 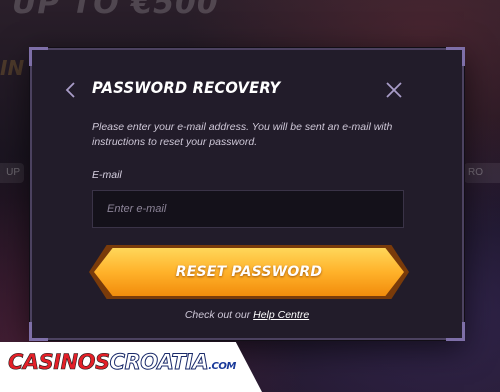 What do you see at coordinates (12, 68) in the screenshot?
I see `background-promo-text-2: IN` at bounding box center [12, 68].